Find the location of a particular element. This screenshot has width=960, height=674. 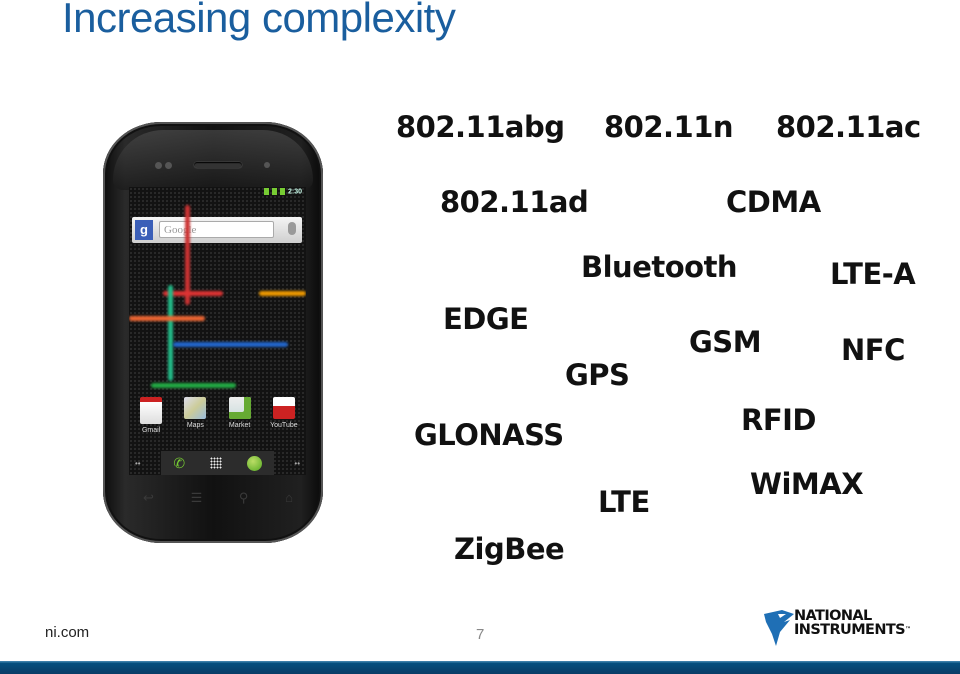

battery-icon is located at coordinates (282, 191).